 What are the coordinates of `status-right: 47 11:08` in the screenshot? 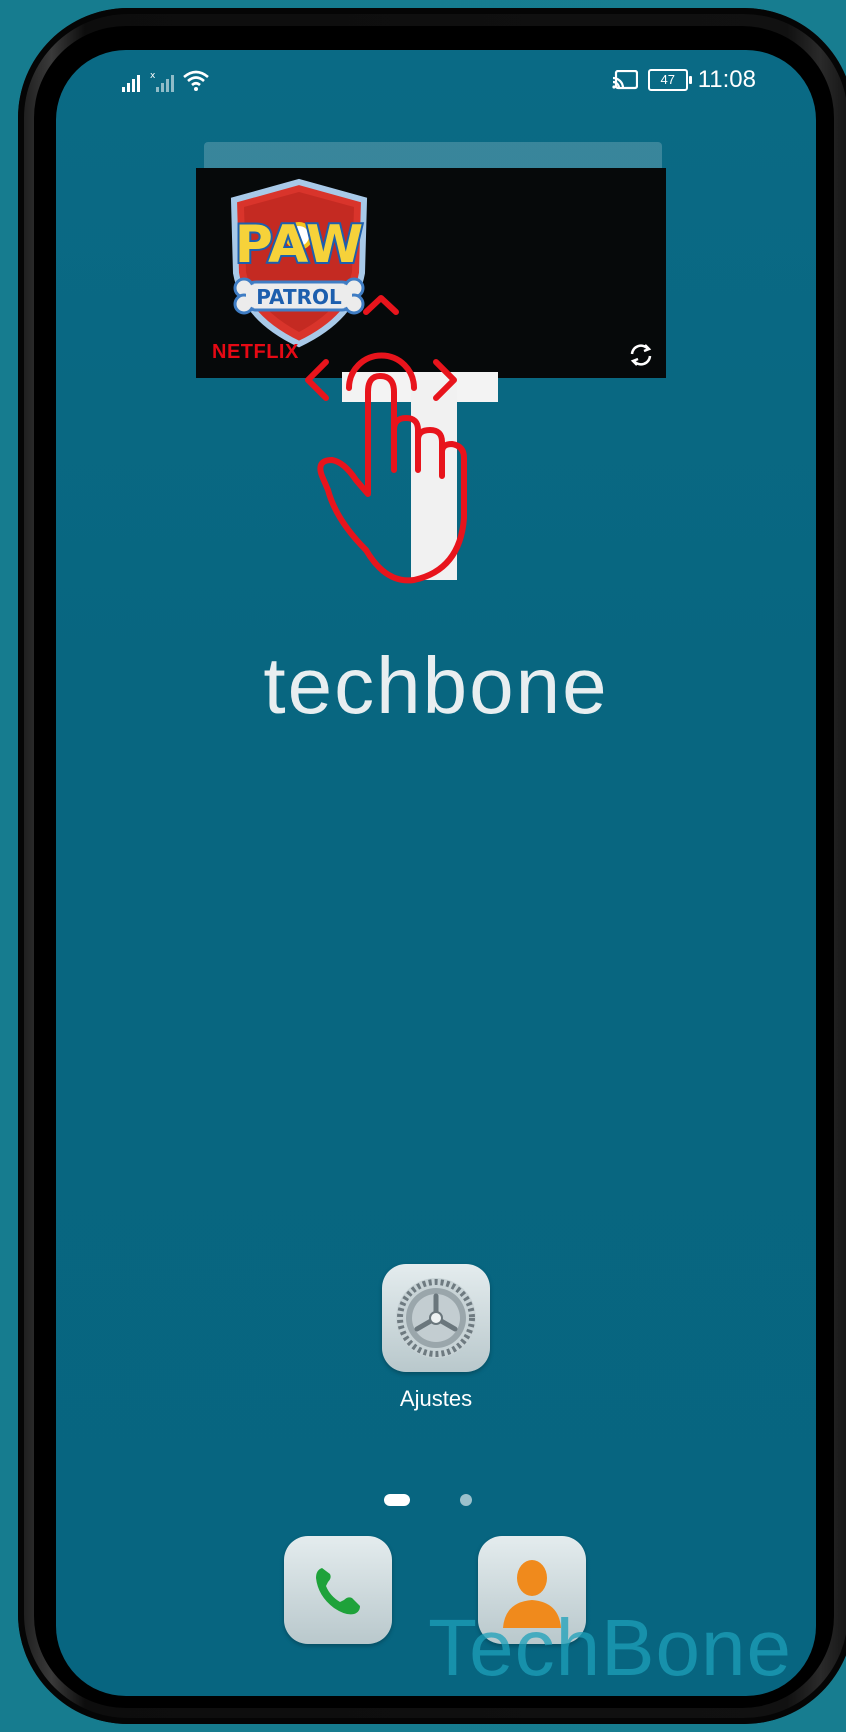 It's located at (684, 80).